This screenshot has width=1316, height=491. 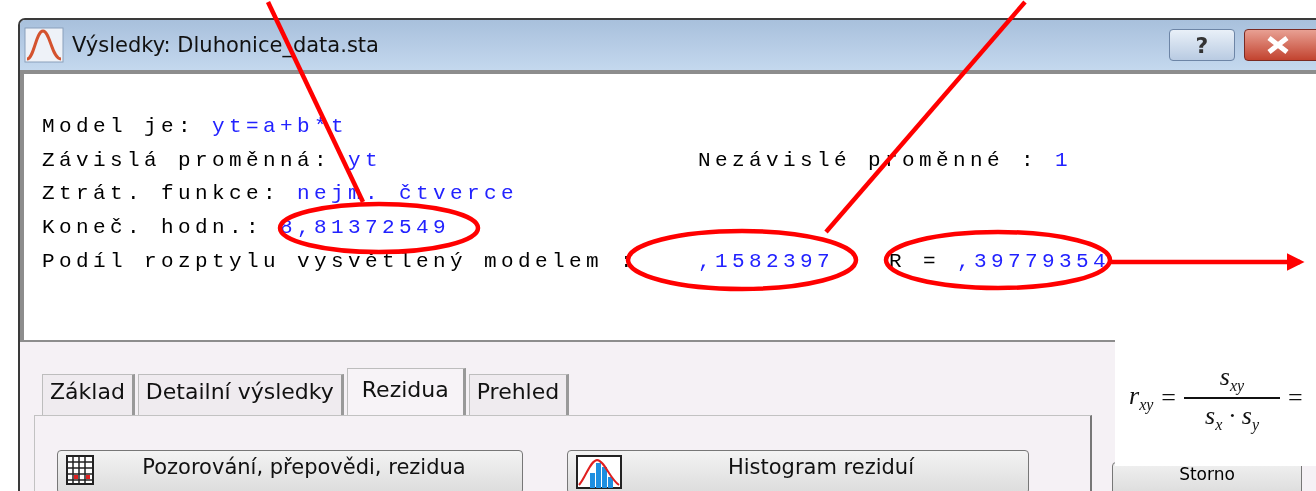 What do you see at coordinates (519, 394) in the screenshot?
I see `tab: Prehled` at bounding box center [519, 394].